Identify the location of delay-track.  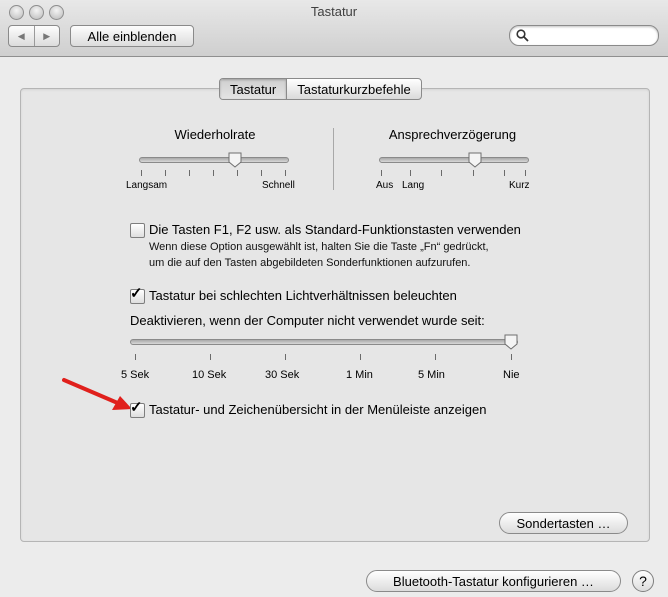
(454, 160).